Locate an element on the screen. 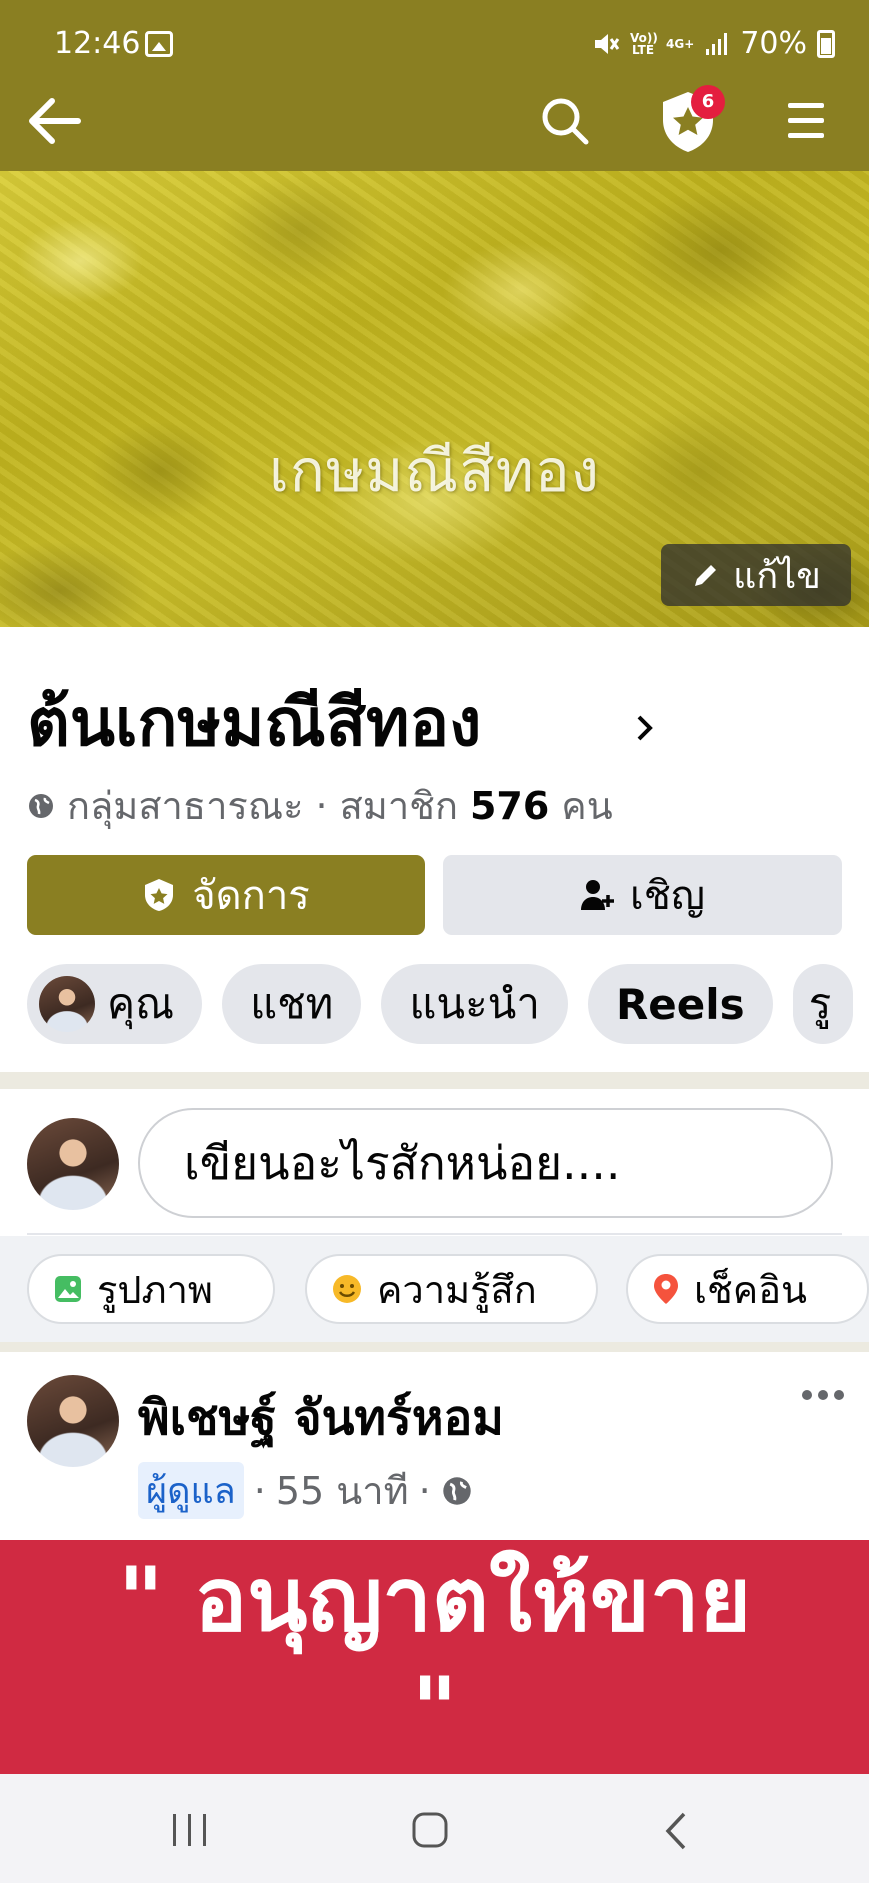 The image size is (869, 1883). home-icon is located at coordinates (430, 1830).